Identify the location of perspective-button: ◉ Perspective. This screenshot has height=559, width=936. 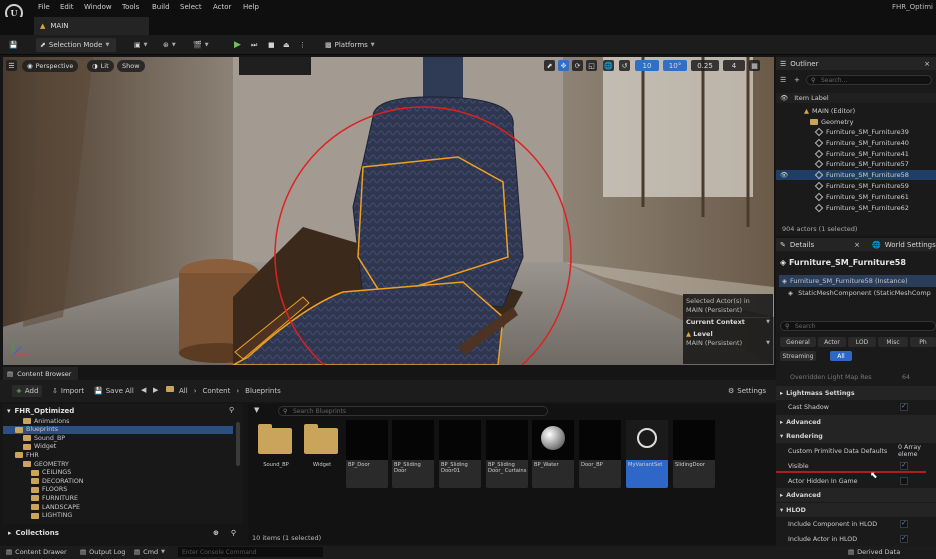
(50, 66).